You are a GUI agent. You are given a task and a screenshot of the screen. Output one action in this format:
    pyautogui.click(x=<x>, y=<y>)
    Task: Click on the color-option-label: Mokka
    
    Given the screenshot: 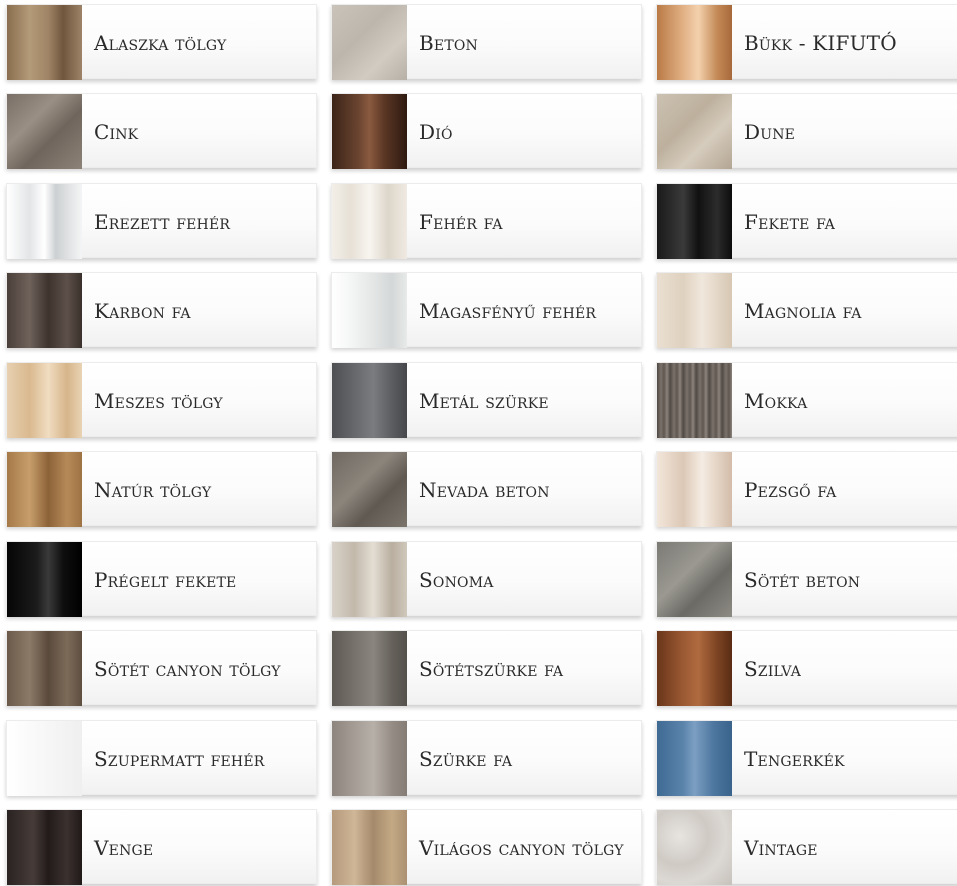 What is the action you would take?
    pyautogui.click(x=776, y=400)
    